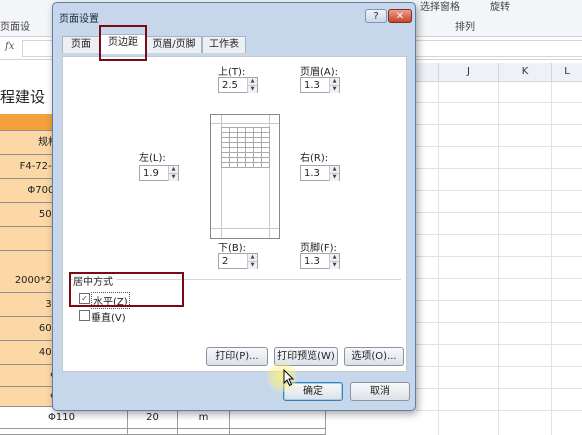  I want to click on help-button: ?, so click(376, 16).